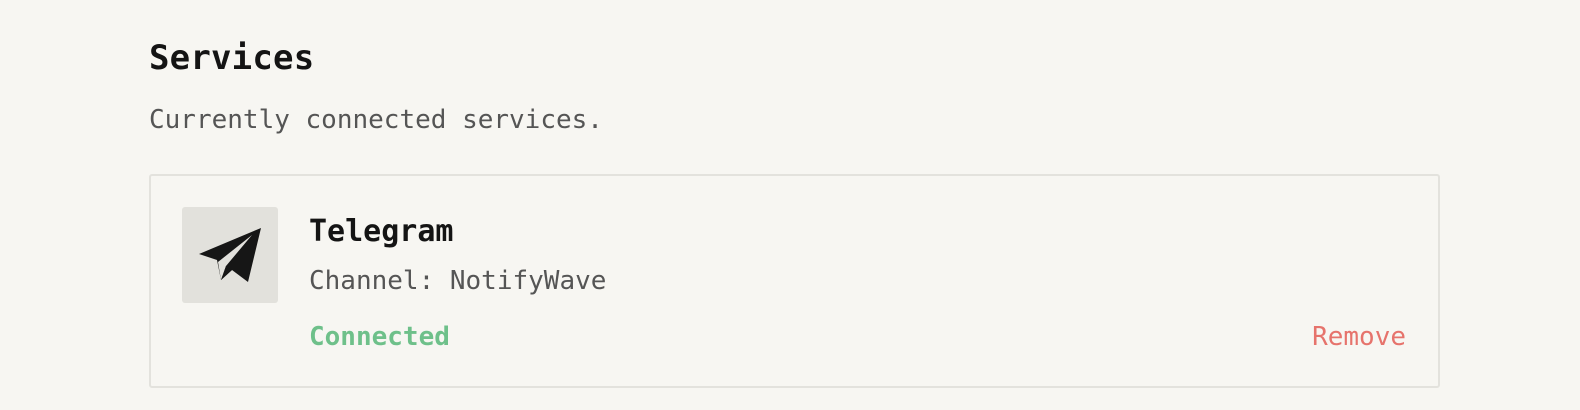 This screenshot has width=1580, height=410. Describe the element at coordinates (458, 281) in the screenshot. I see `service-channel: Channel: NotifyWave` at that location.